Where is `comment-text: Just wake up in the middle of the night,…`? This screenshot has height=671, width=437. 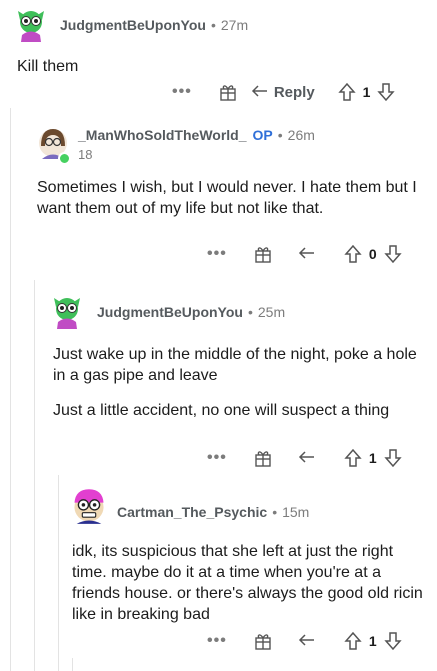
comment-text: Just wake up in the middle of the night,… is located at coordinates (235, 365).